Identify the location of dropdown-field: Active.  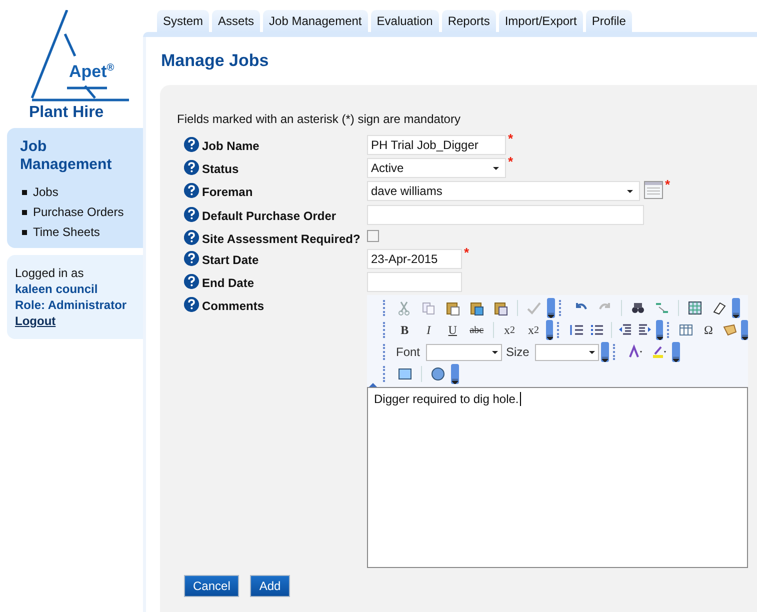
(436, 168).